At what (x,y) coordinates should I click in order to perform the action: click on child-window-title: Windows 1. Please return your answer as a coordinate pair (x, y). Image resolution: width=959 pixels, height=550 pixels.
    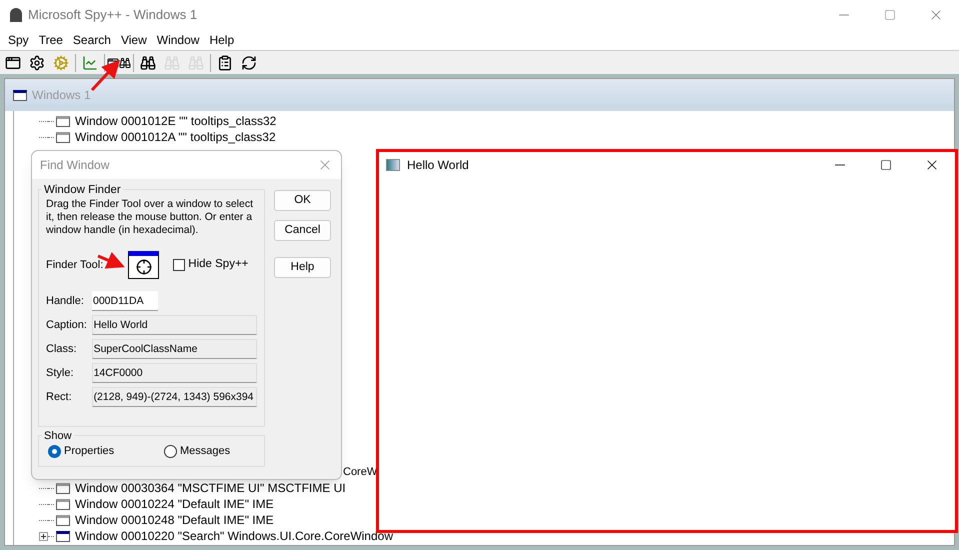
    Looking at the image, I should click on (61, 95).